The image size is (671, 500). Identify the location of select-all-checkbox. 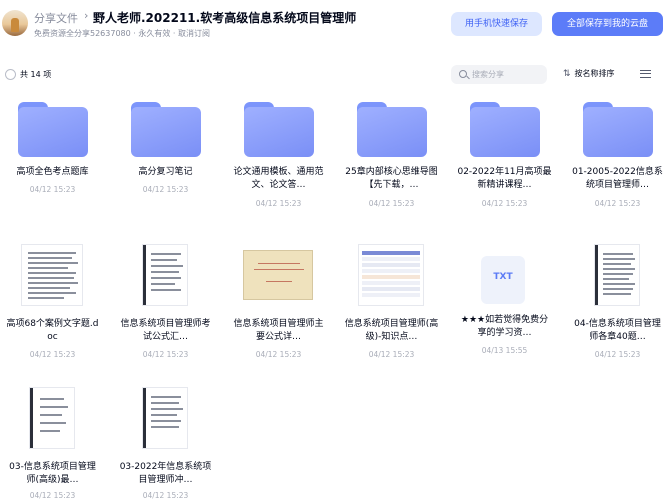
(10, 74).